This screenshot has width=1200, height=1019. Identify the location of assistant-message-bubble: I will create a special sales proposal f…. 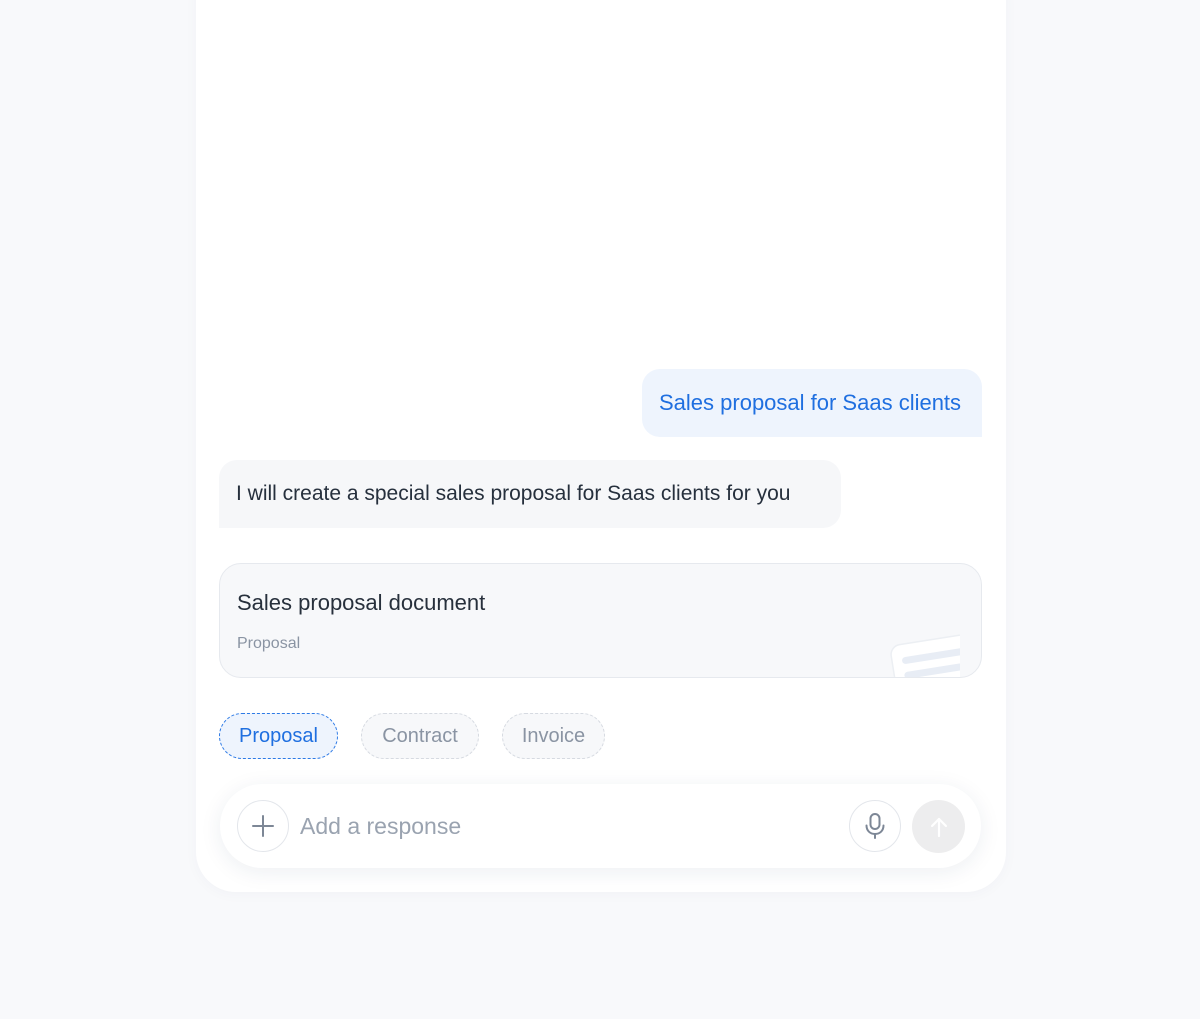
(530, 494).